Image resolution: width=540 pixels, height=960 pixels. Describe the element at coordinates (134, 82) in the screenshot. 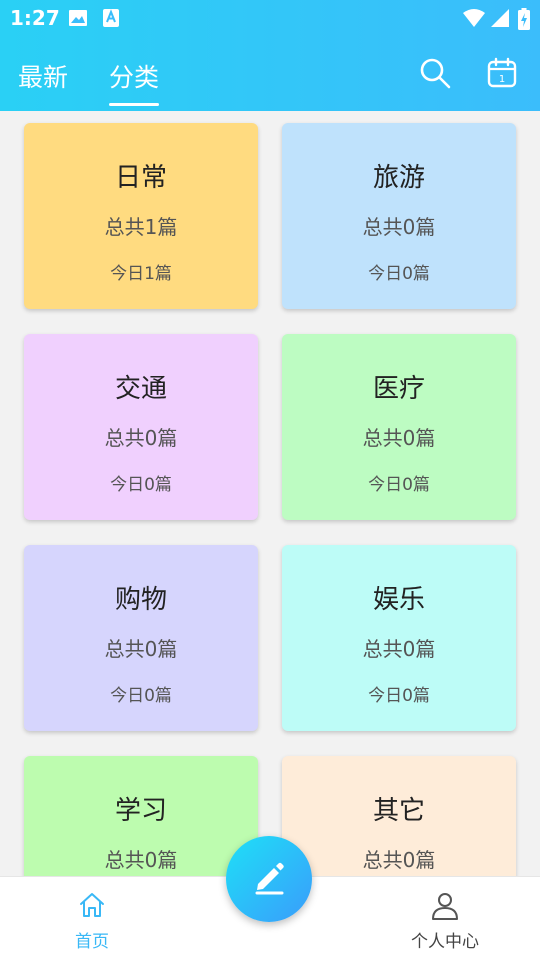

I see `tab-categories: 分类` at that location.